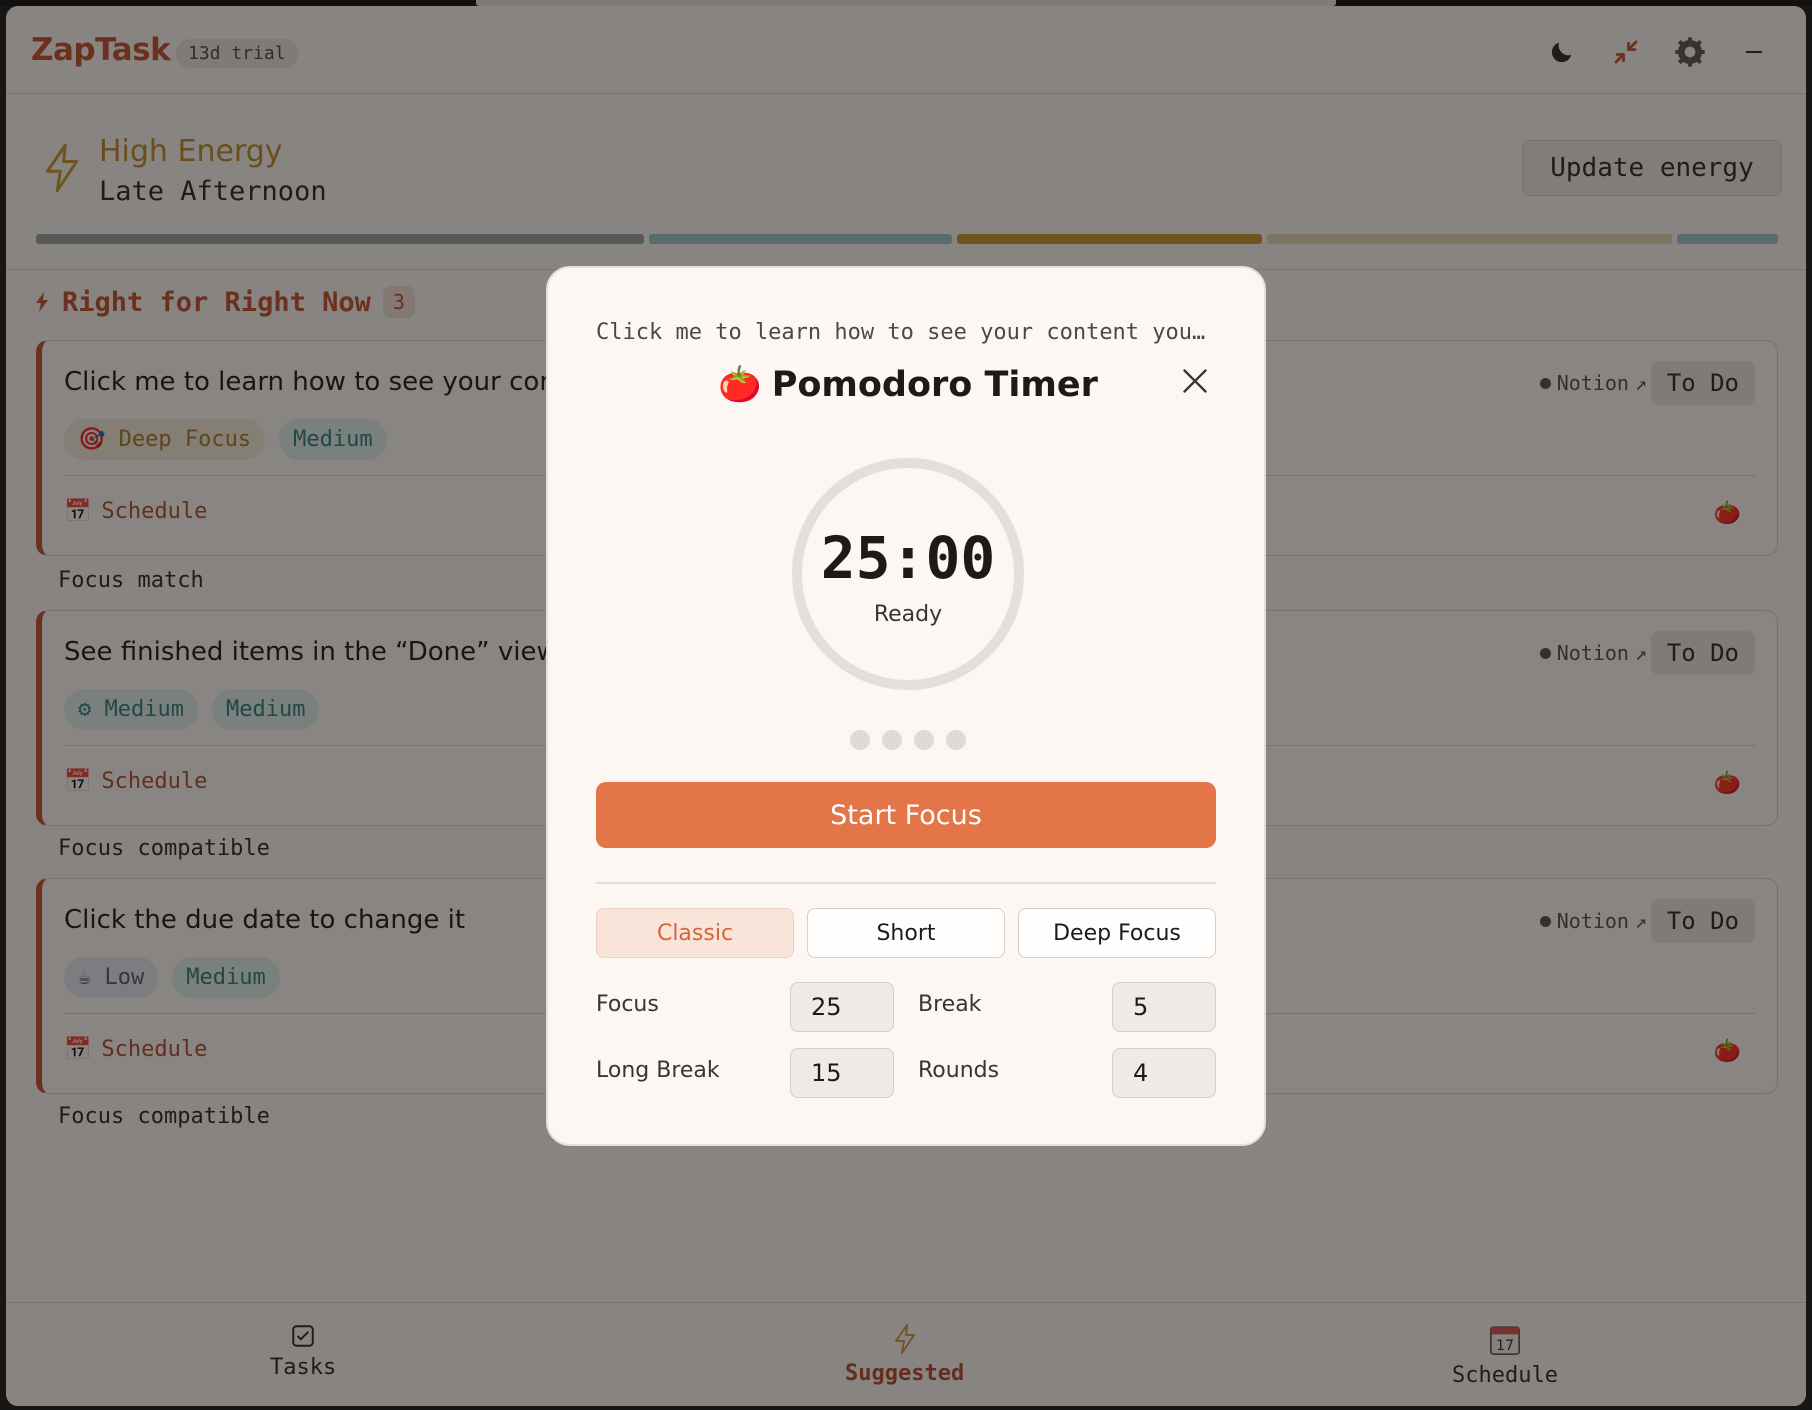 The width and height of the screenshot is (1812, 1410). I want to click on focus-label: Focus, so click(627, 1004).